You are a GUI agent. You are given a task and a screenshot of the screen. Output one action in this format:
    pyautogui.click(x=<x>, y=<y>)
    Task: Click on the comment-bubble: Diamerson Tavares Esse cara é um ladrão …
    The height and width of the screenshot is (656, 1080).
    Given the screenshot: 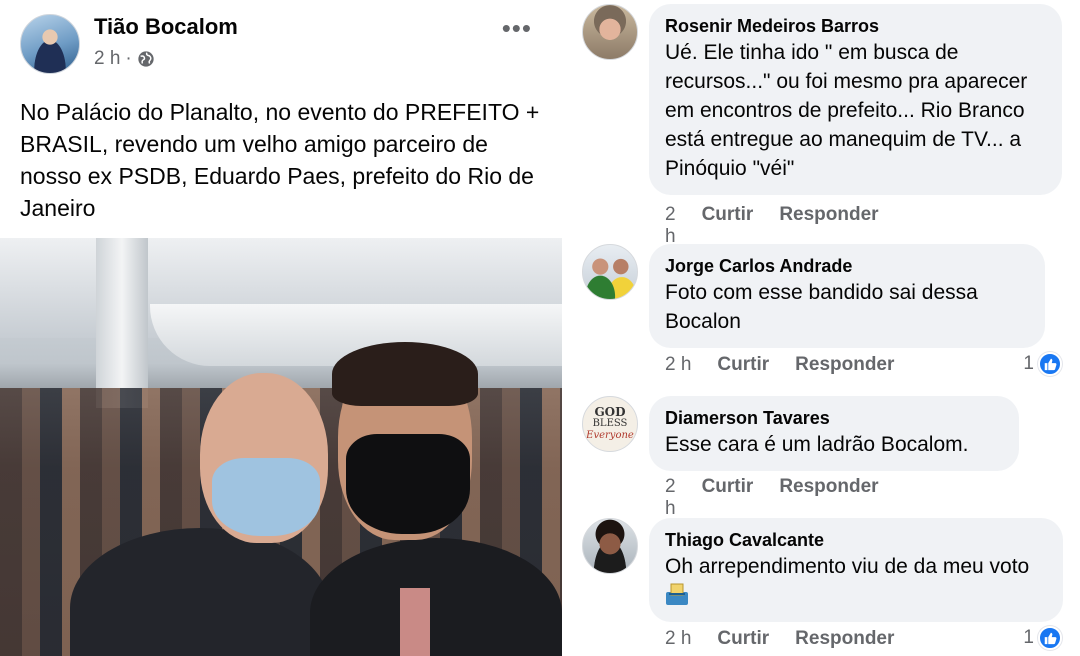 What is the action you would take?
    pyautogui.click(x=834, y=433)
    